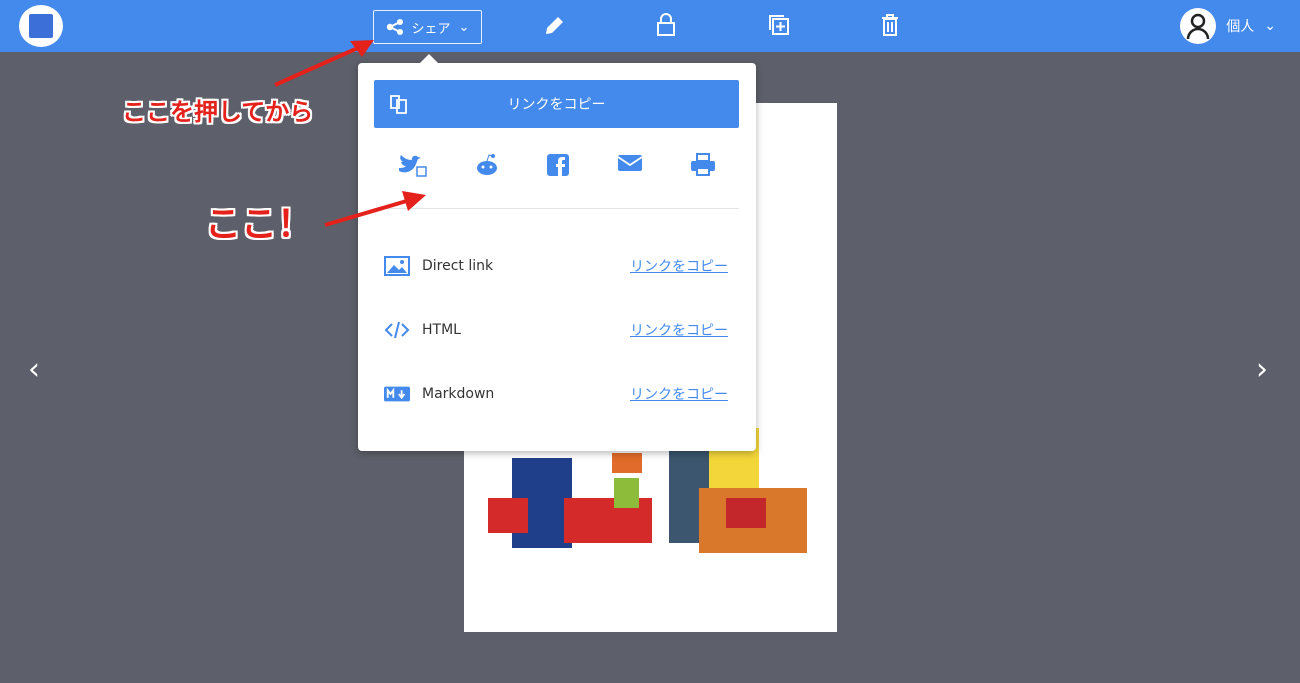 The image size is (1300, 683). Describe the element at coordinates (556, 330) in the screenshot. I see `html-row: HTML リンクをコピー` at that location.